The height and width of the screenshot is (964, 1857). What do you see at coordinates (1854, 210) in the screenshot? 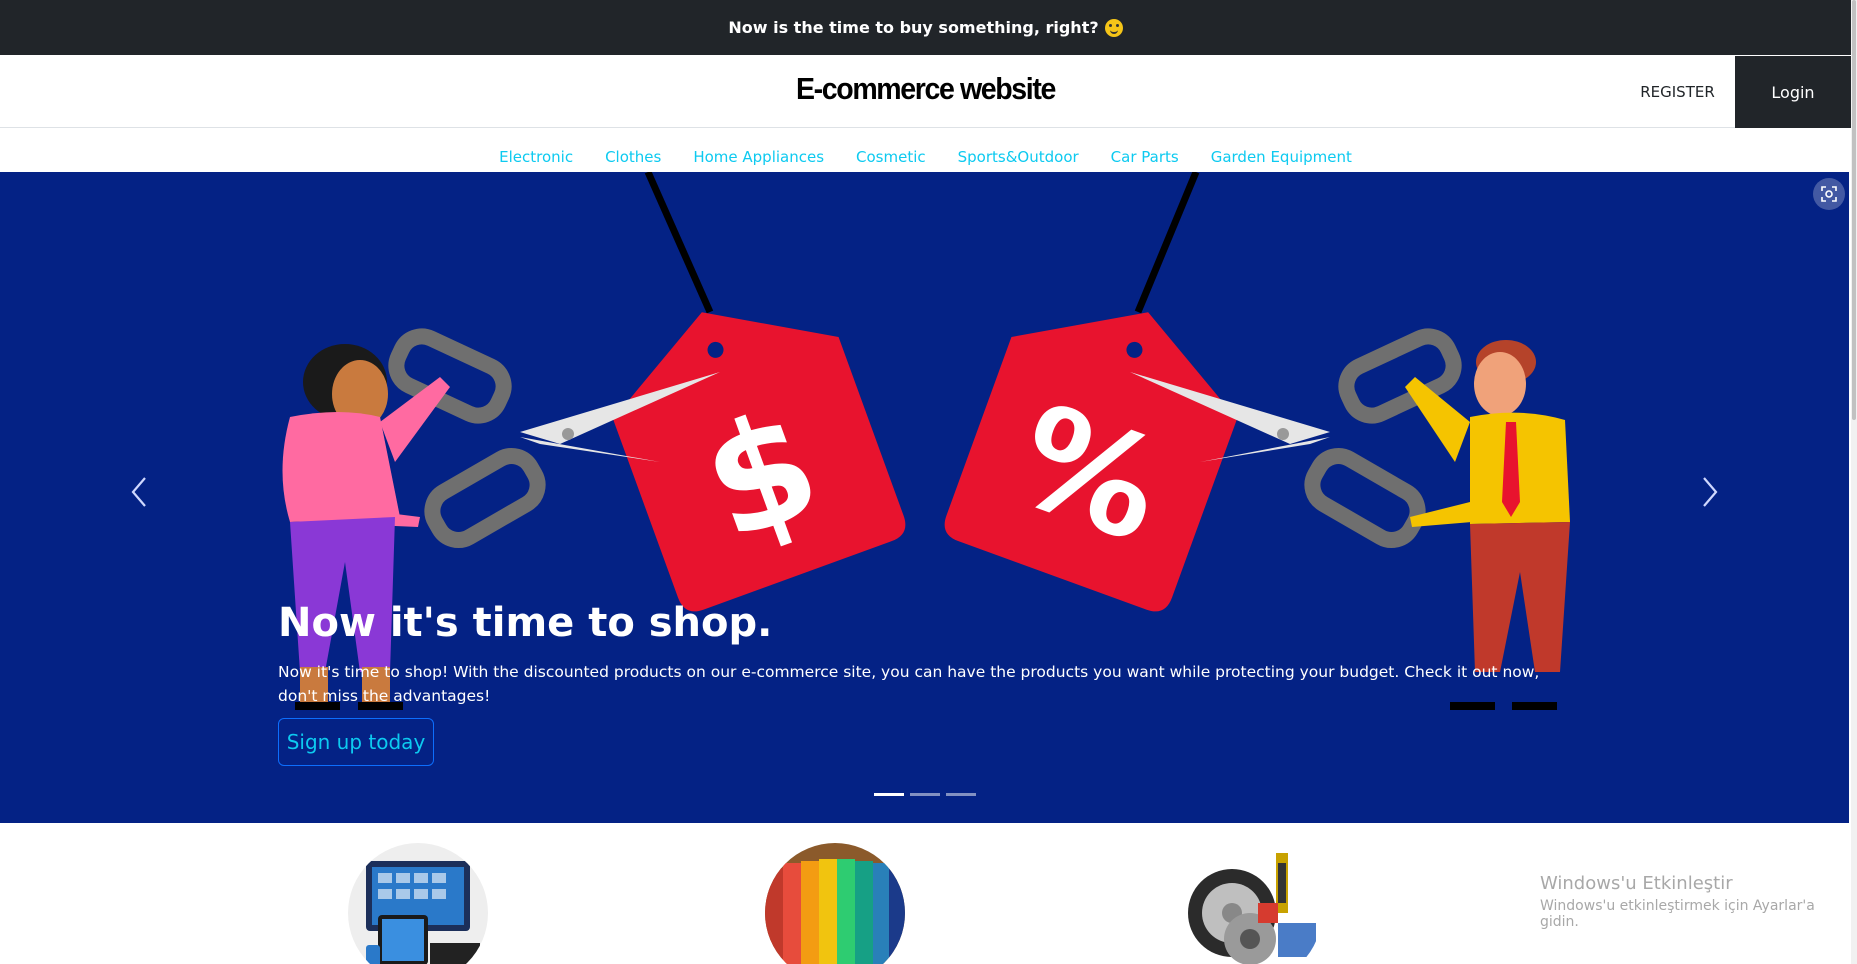
I see `scrollbar-thumb` at bounding box center [1854, 210].